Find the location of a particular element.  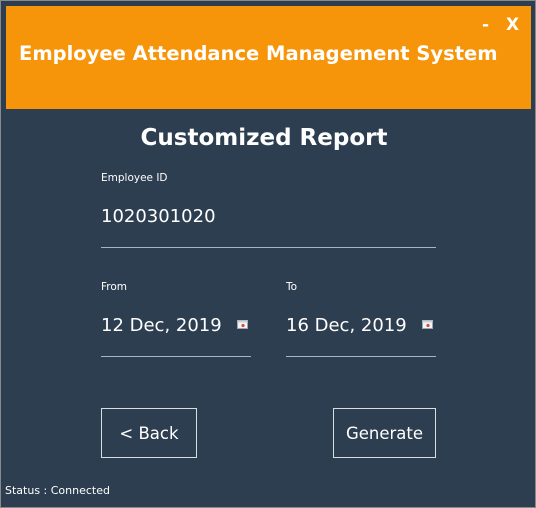

to-date-underline is located at coordinates (361, 356).